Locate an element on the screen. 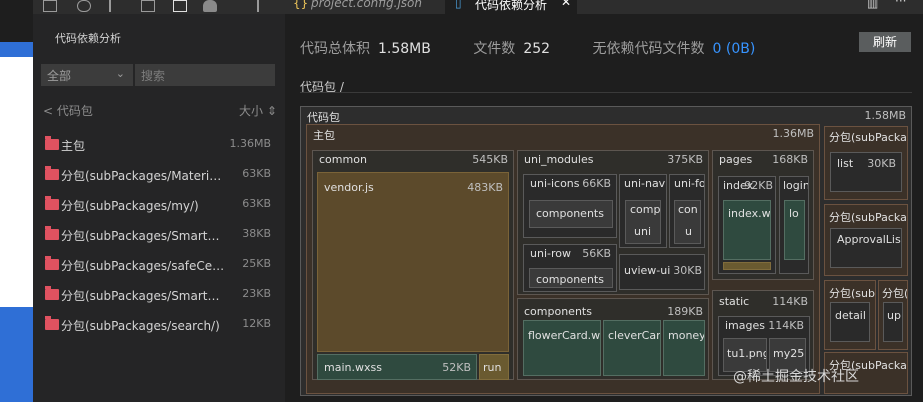  treemap-uni-row-components: components is located at coordinates (571, 278).